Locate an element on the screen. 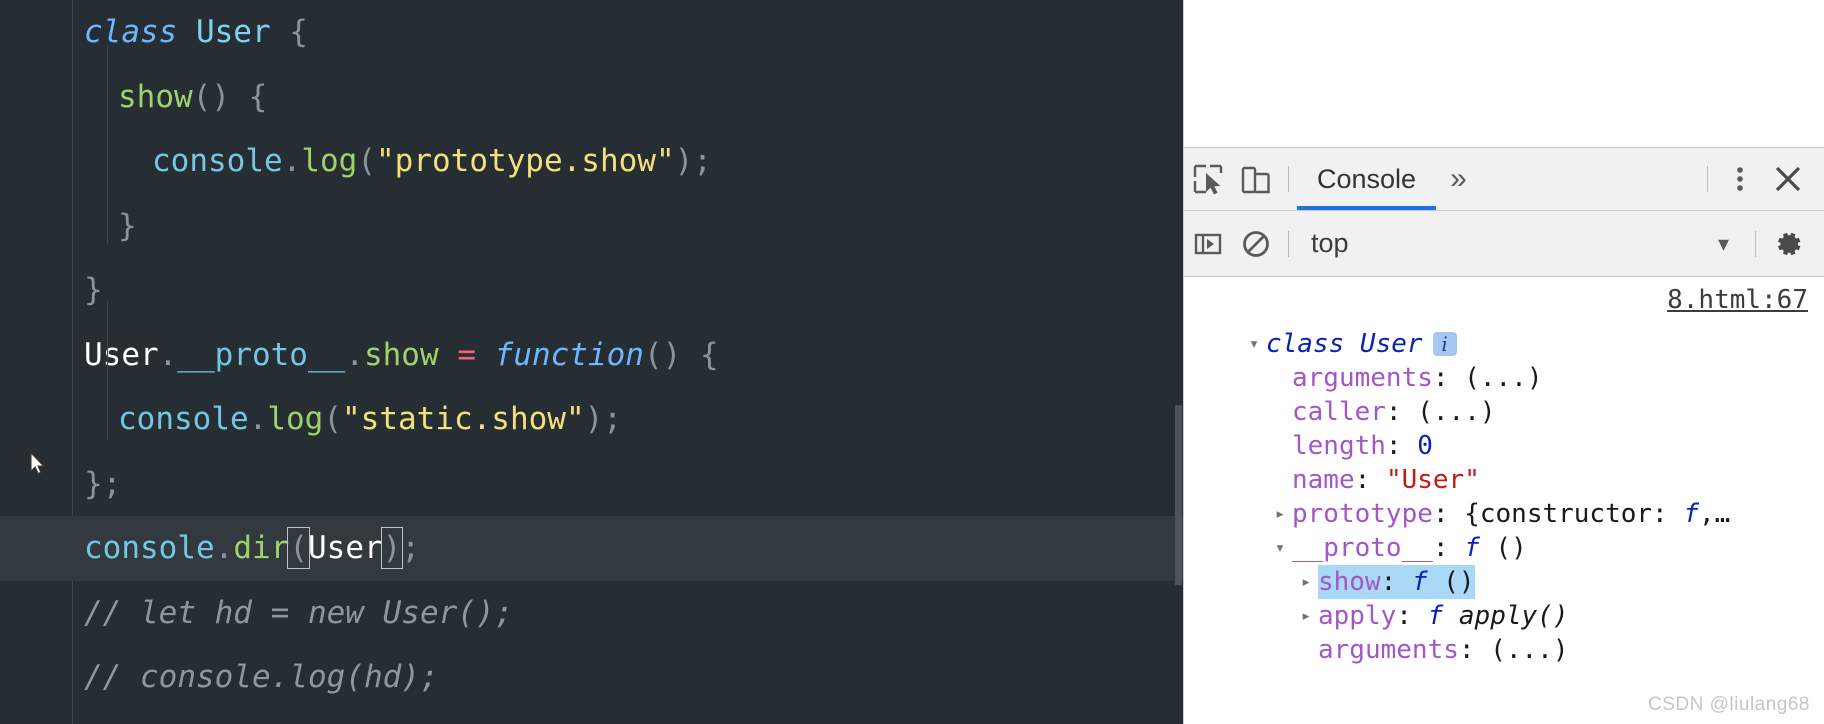  code-token: "static.show" is located at coordinates (463, 419).